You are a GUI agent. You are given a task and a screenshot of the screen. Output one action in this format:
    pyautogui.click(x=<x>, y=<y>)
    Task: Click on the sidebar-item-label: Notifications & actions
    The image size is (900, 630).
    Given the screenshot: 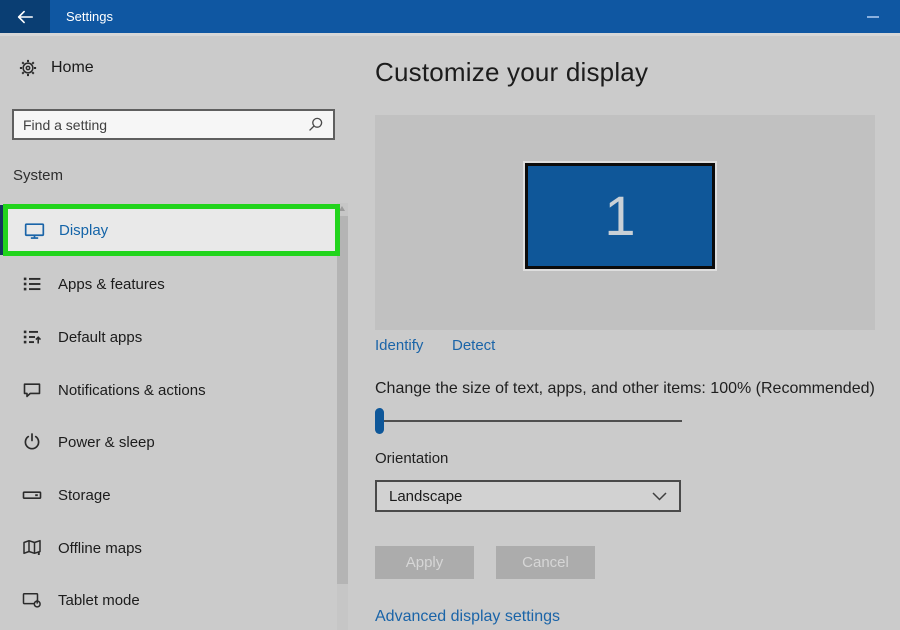 What is the action you would take?
    pyautogui.click(x=132, y=390)
    